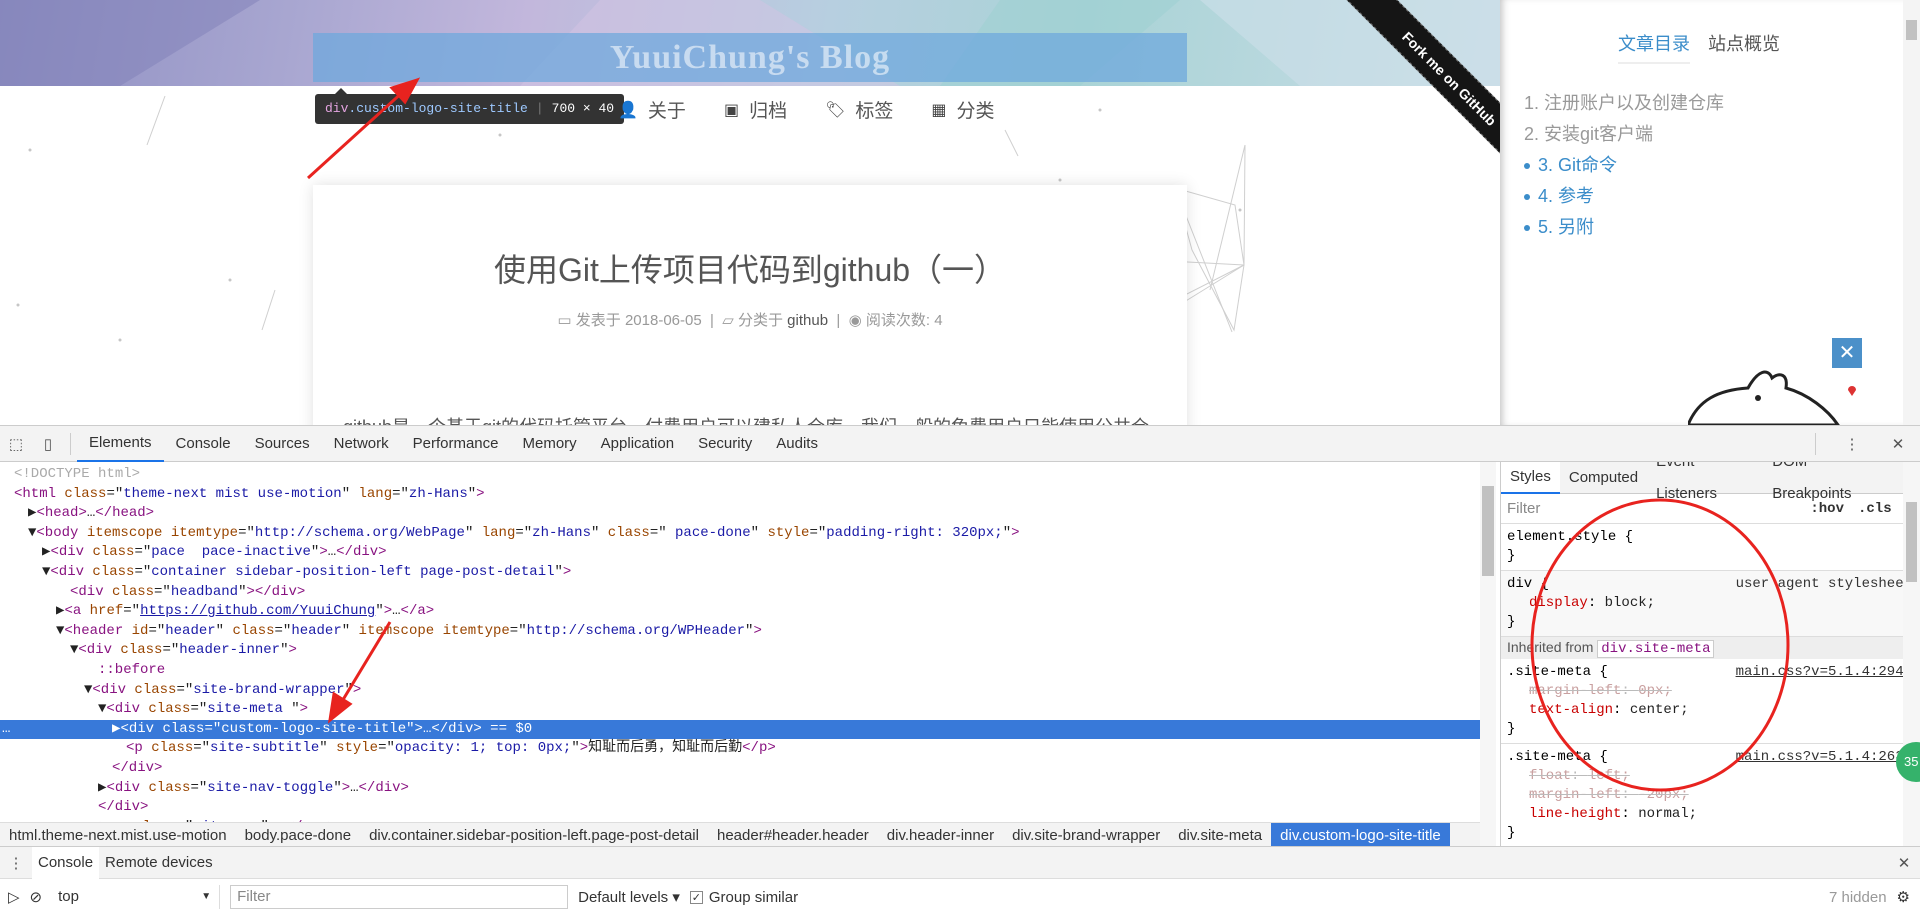  Describe the element at coordinates (859, 109) in the screenshot. I see `nav-item: 🏷 标签` at that location.